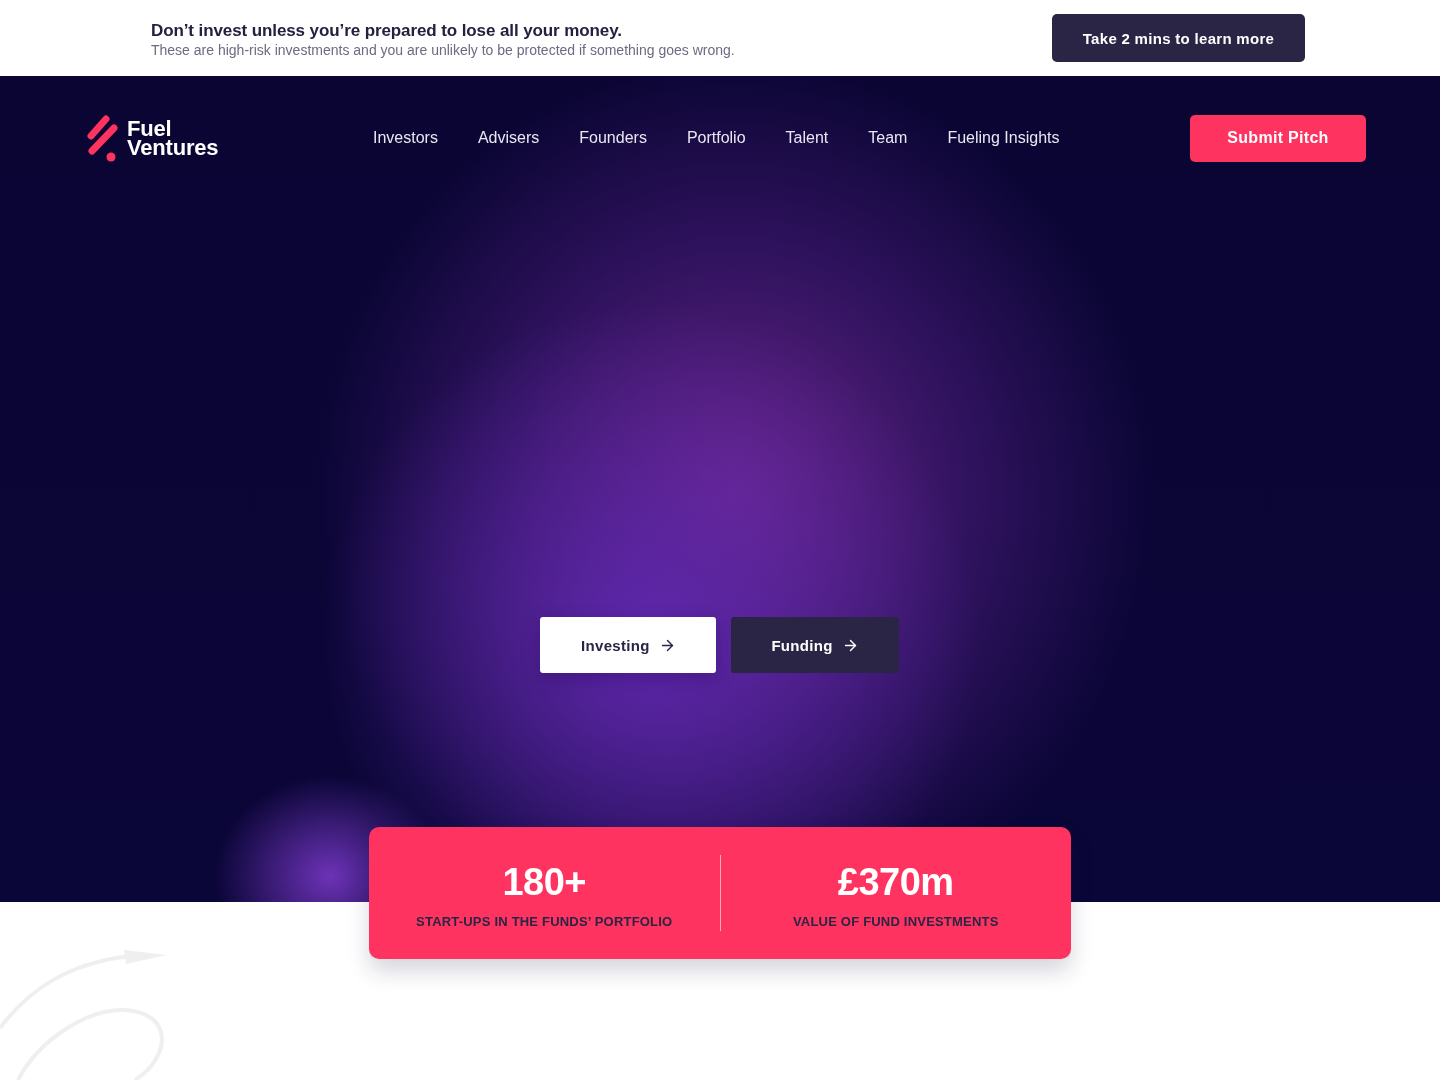 This screenshot has width=1440, height=1080. What do you see at coordinates (895, 921) in the screenshot?
I see `stat-label: VALUE OF FUND INVESTMENTS` at bounding box center [895, 921].